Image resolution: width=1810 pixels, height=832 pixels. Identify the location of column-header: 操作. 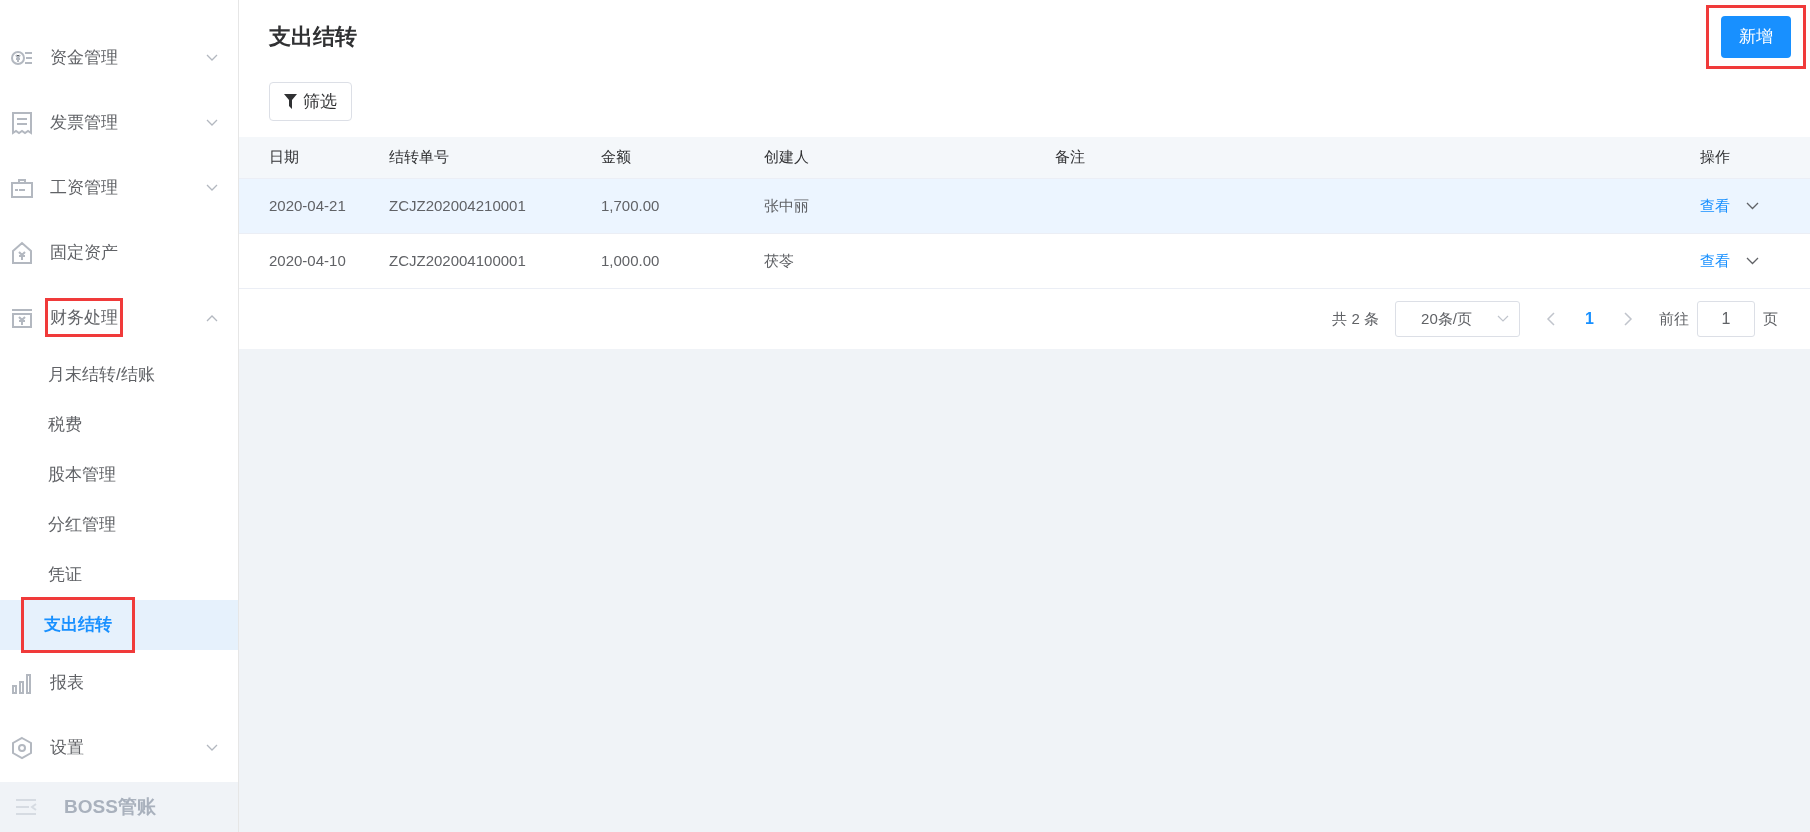
(1715, 157).